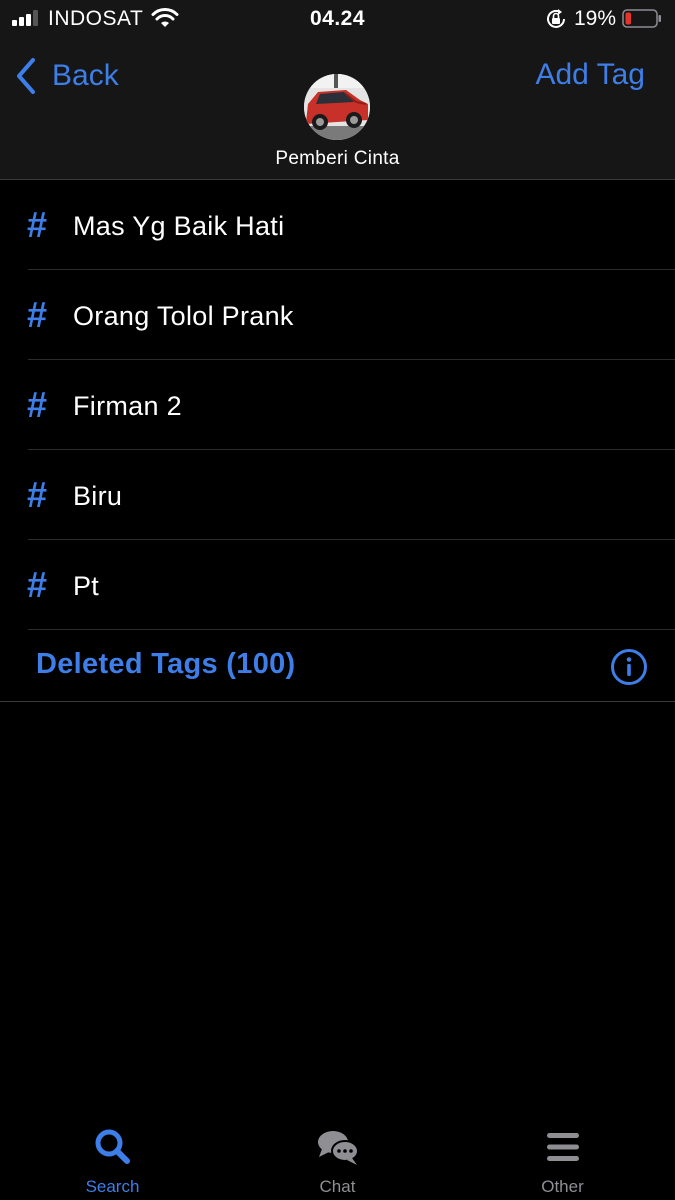 The width and height of the screenshot is (675, 1200). I want to click on deleted-tags-label: Deleted Tags (100), so click(166, 664).